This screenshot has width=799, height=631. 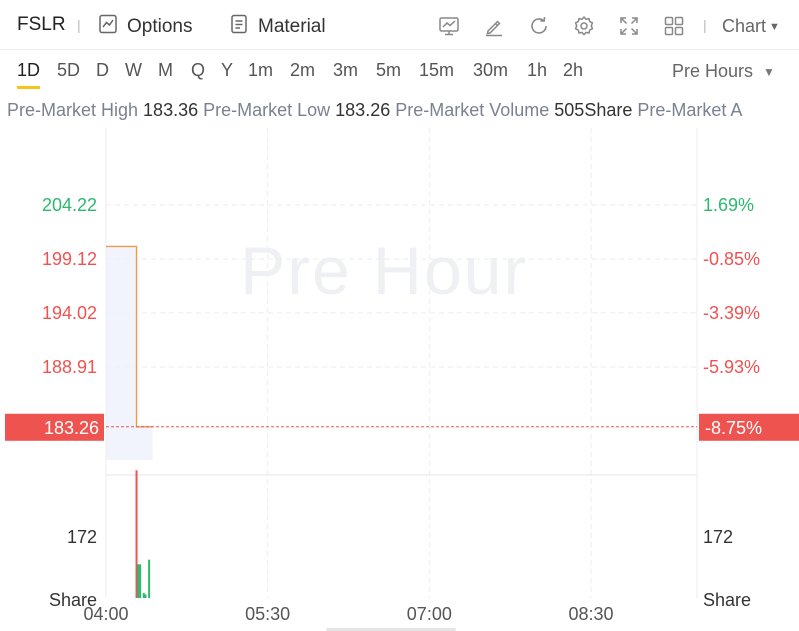 I want to click on chart-type-selector: Chart ▼, so click(x=751, y=26).